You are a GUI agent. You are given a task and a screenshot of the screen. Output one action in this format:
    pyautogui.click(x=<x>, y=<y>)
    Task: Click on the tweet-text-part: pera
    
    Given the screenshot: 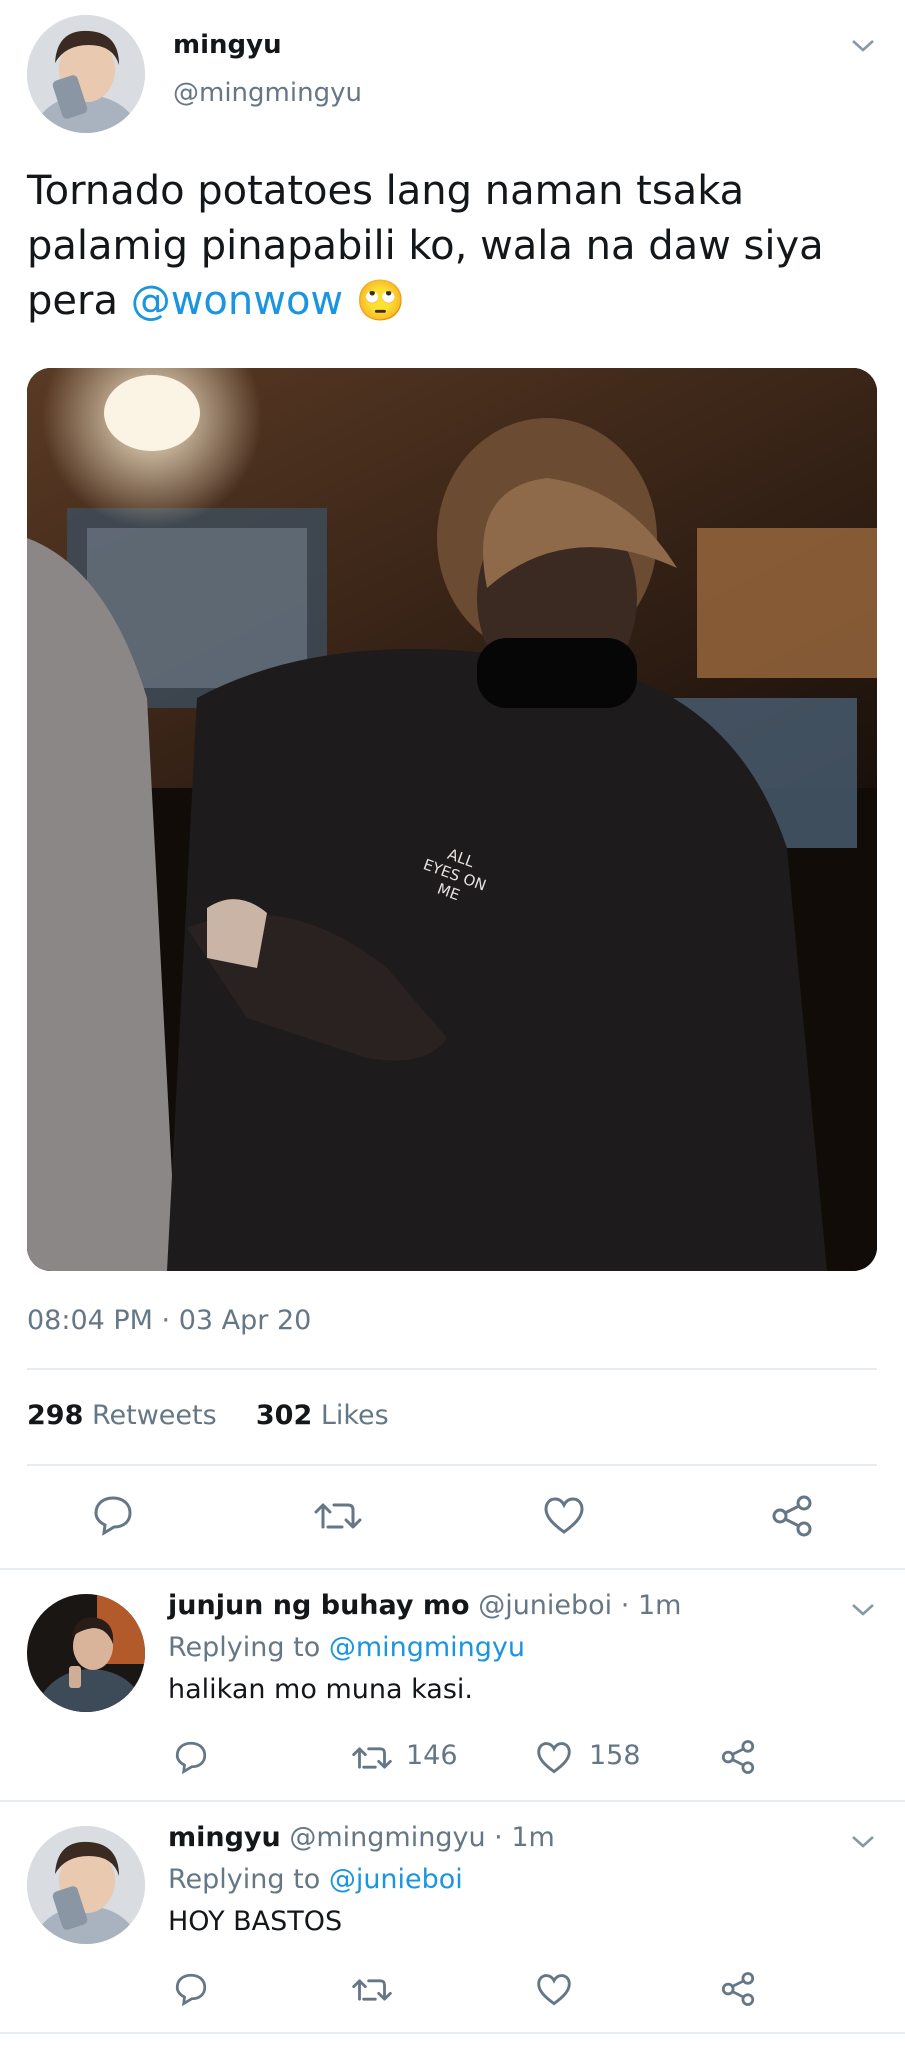 What is the action you would take?
    pyautogui.click(x=72, y=301)
    